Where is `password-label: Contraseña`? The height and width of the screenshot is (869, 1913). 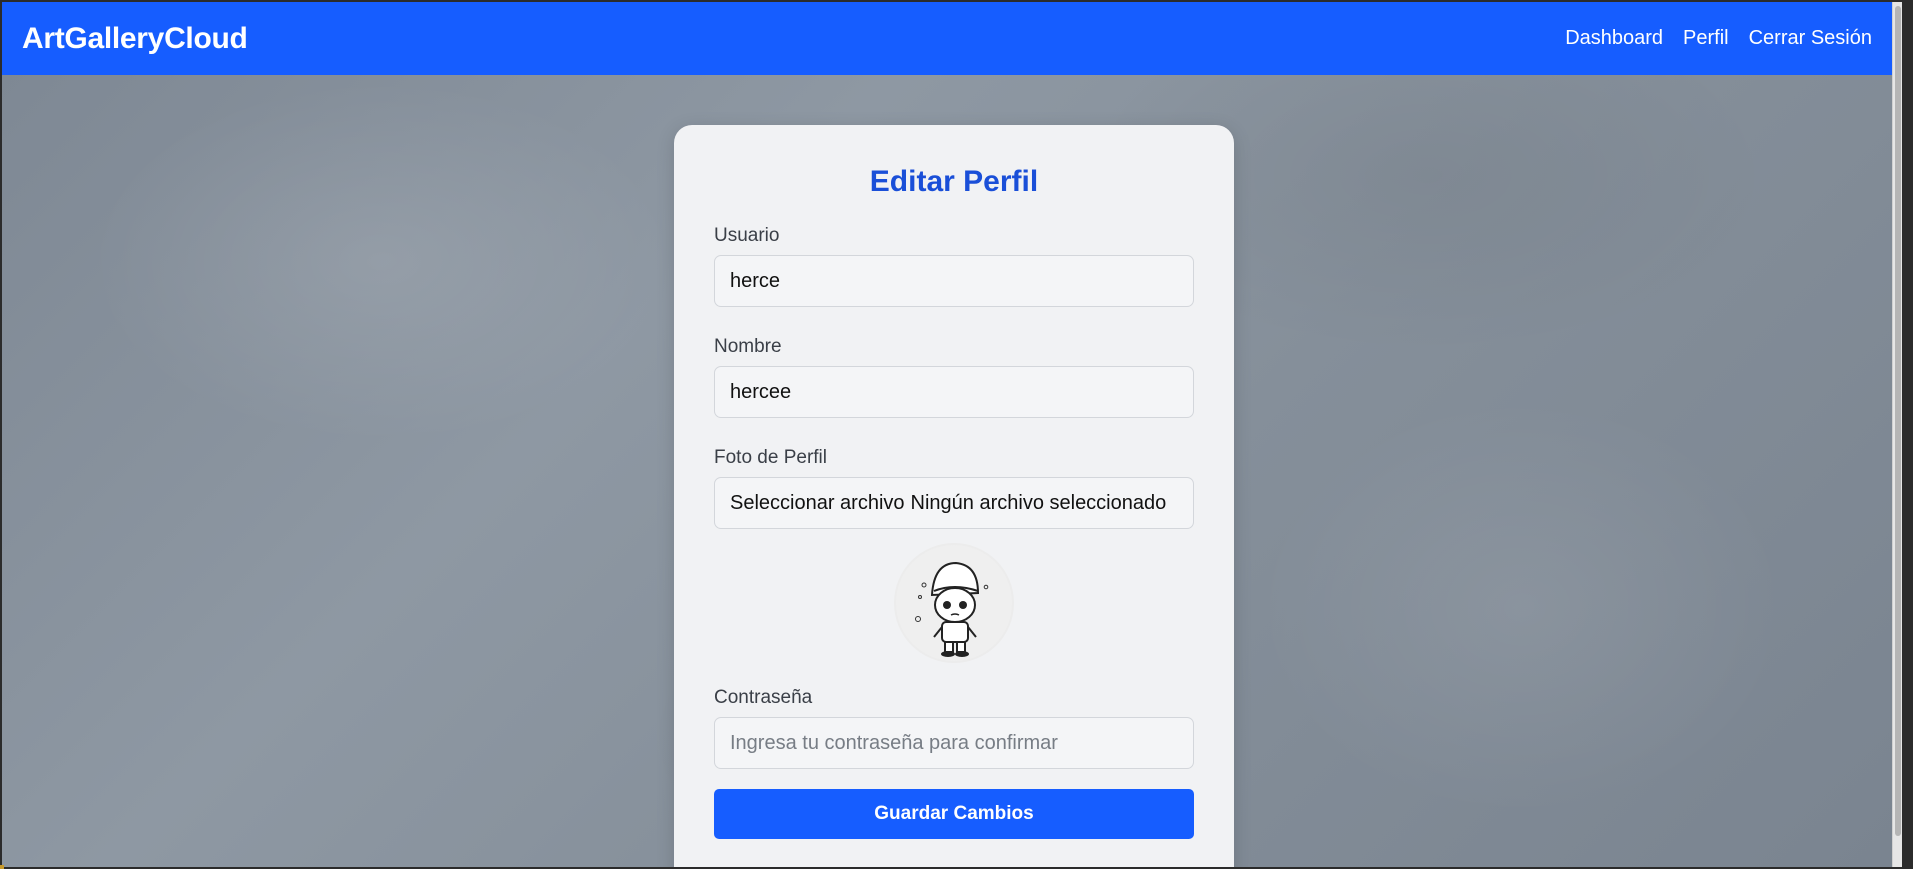 password-label: Contraseña is located at coordinates (763, 697).